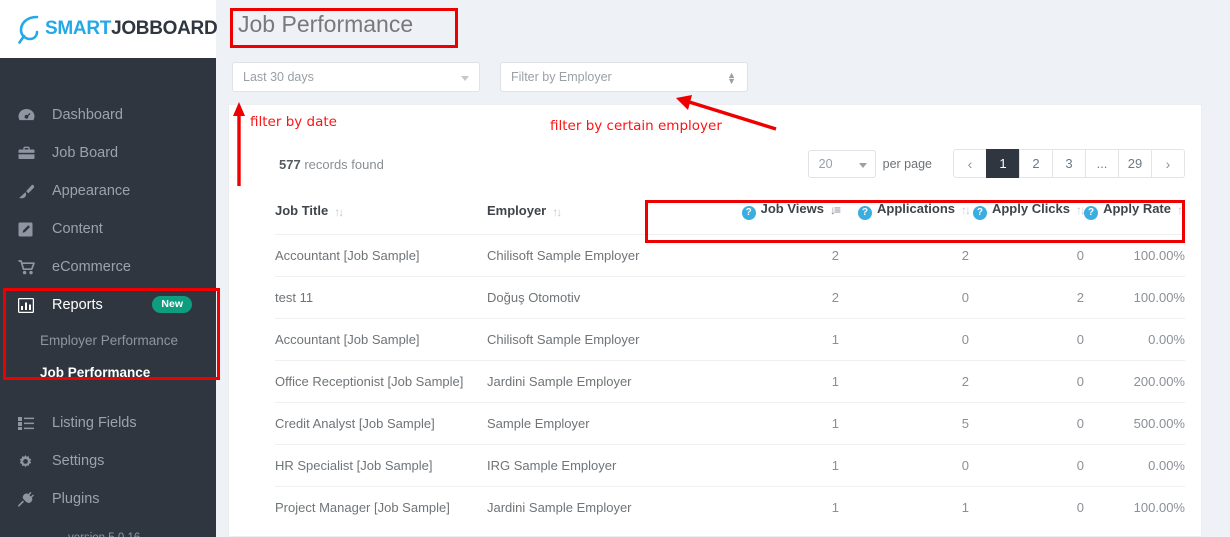 The width and height of the screenshot is (1230, 537). I want to click on sidebar-subitem-job-performance: Job Performance, so click(108, 372).